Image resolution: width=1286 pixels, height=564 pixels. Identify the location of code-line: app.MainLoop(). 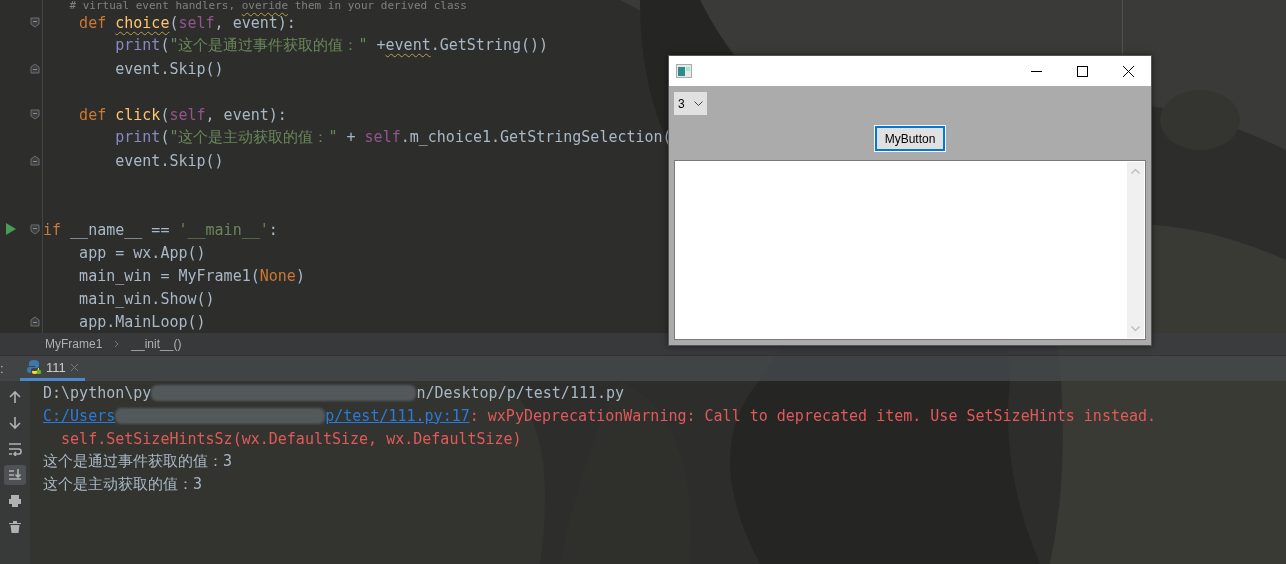
(142, 321).